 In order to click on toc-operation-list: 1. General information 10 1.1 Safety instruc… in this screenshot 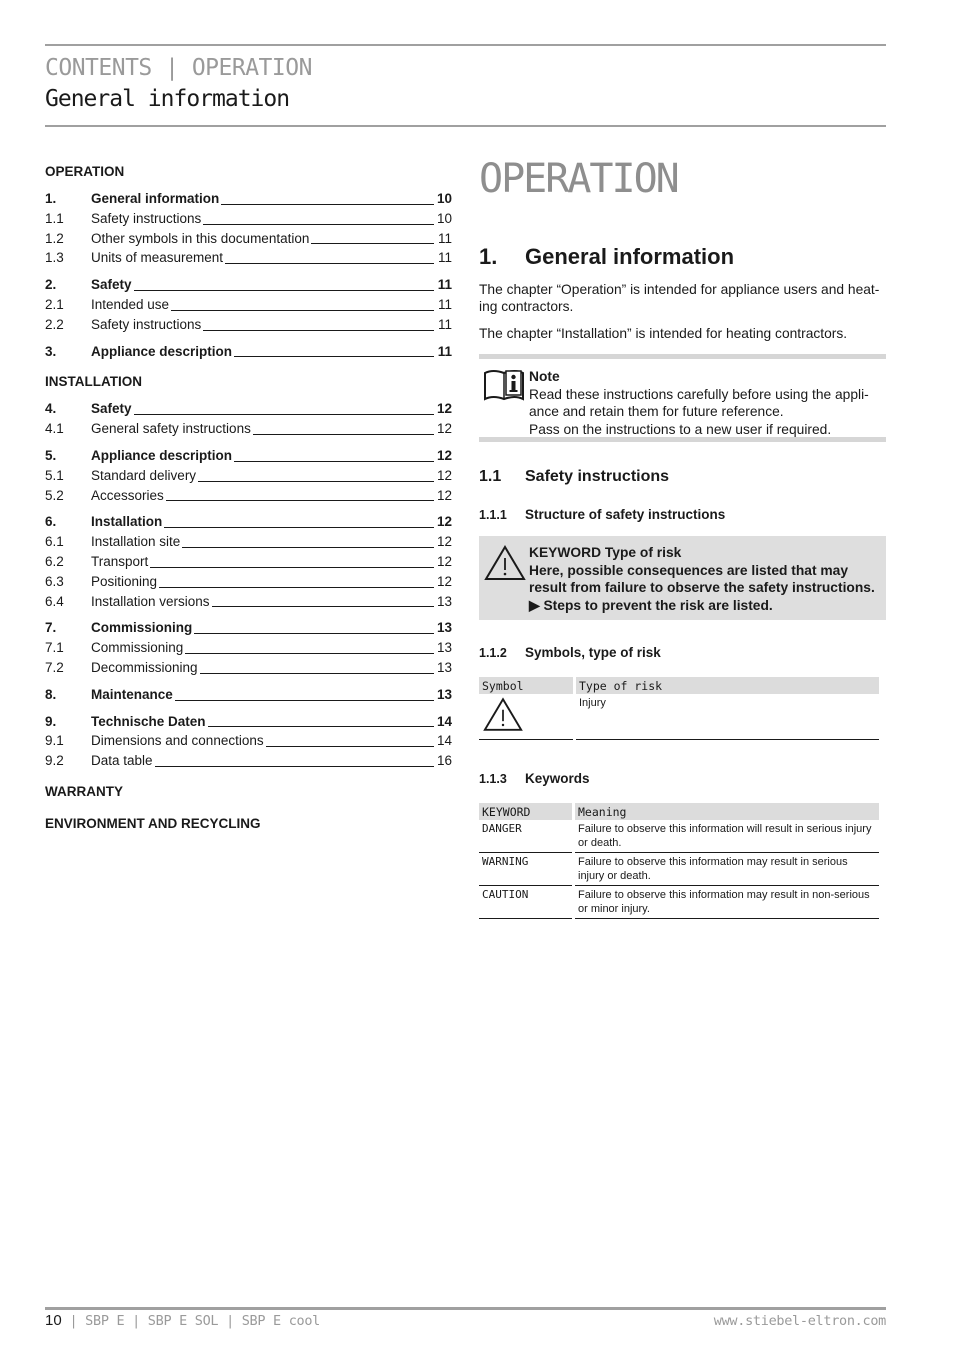, I will do `click(248, 275)`.